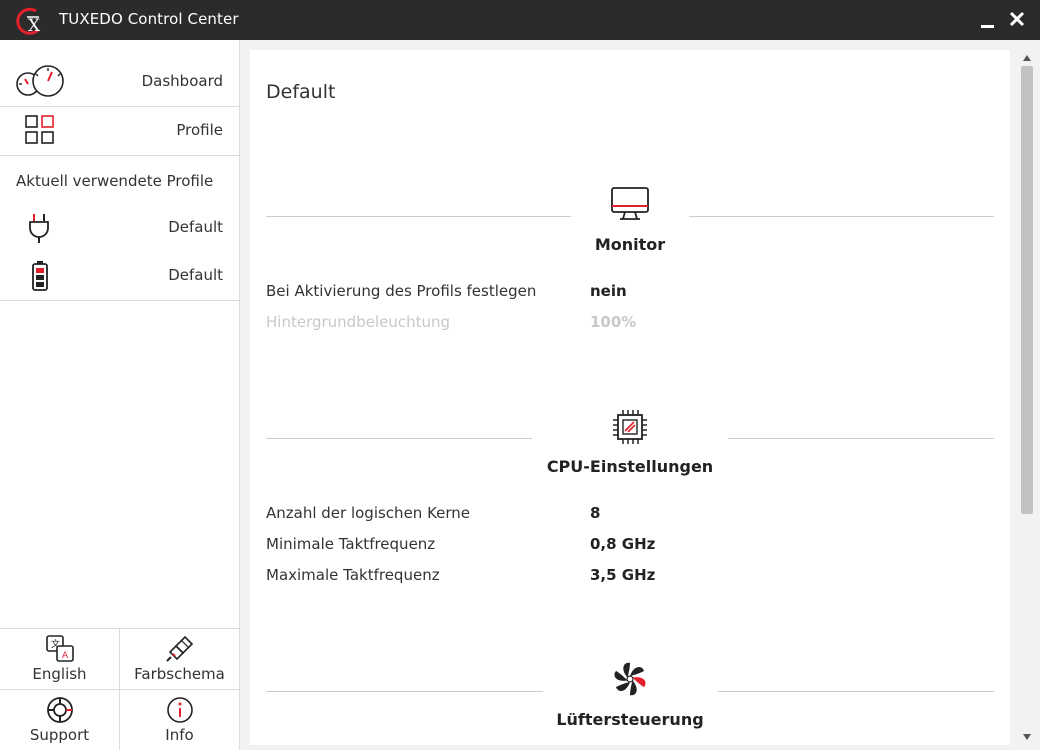 The height and width of the screenshot is (750, 1040). What do you see at coordinates (179, 674) in the screenshot?
I see `color-scheme-label: Farbschema` at bounding box center [179, 674].